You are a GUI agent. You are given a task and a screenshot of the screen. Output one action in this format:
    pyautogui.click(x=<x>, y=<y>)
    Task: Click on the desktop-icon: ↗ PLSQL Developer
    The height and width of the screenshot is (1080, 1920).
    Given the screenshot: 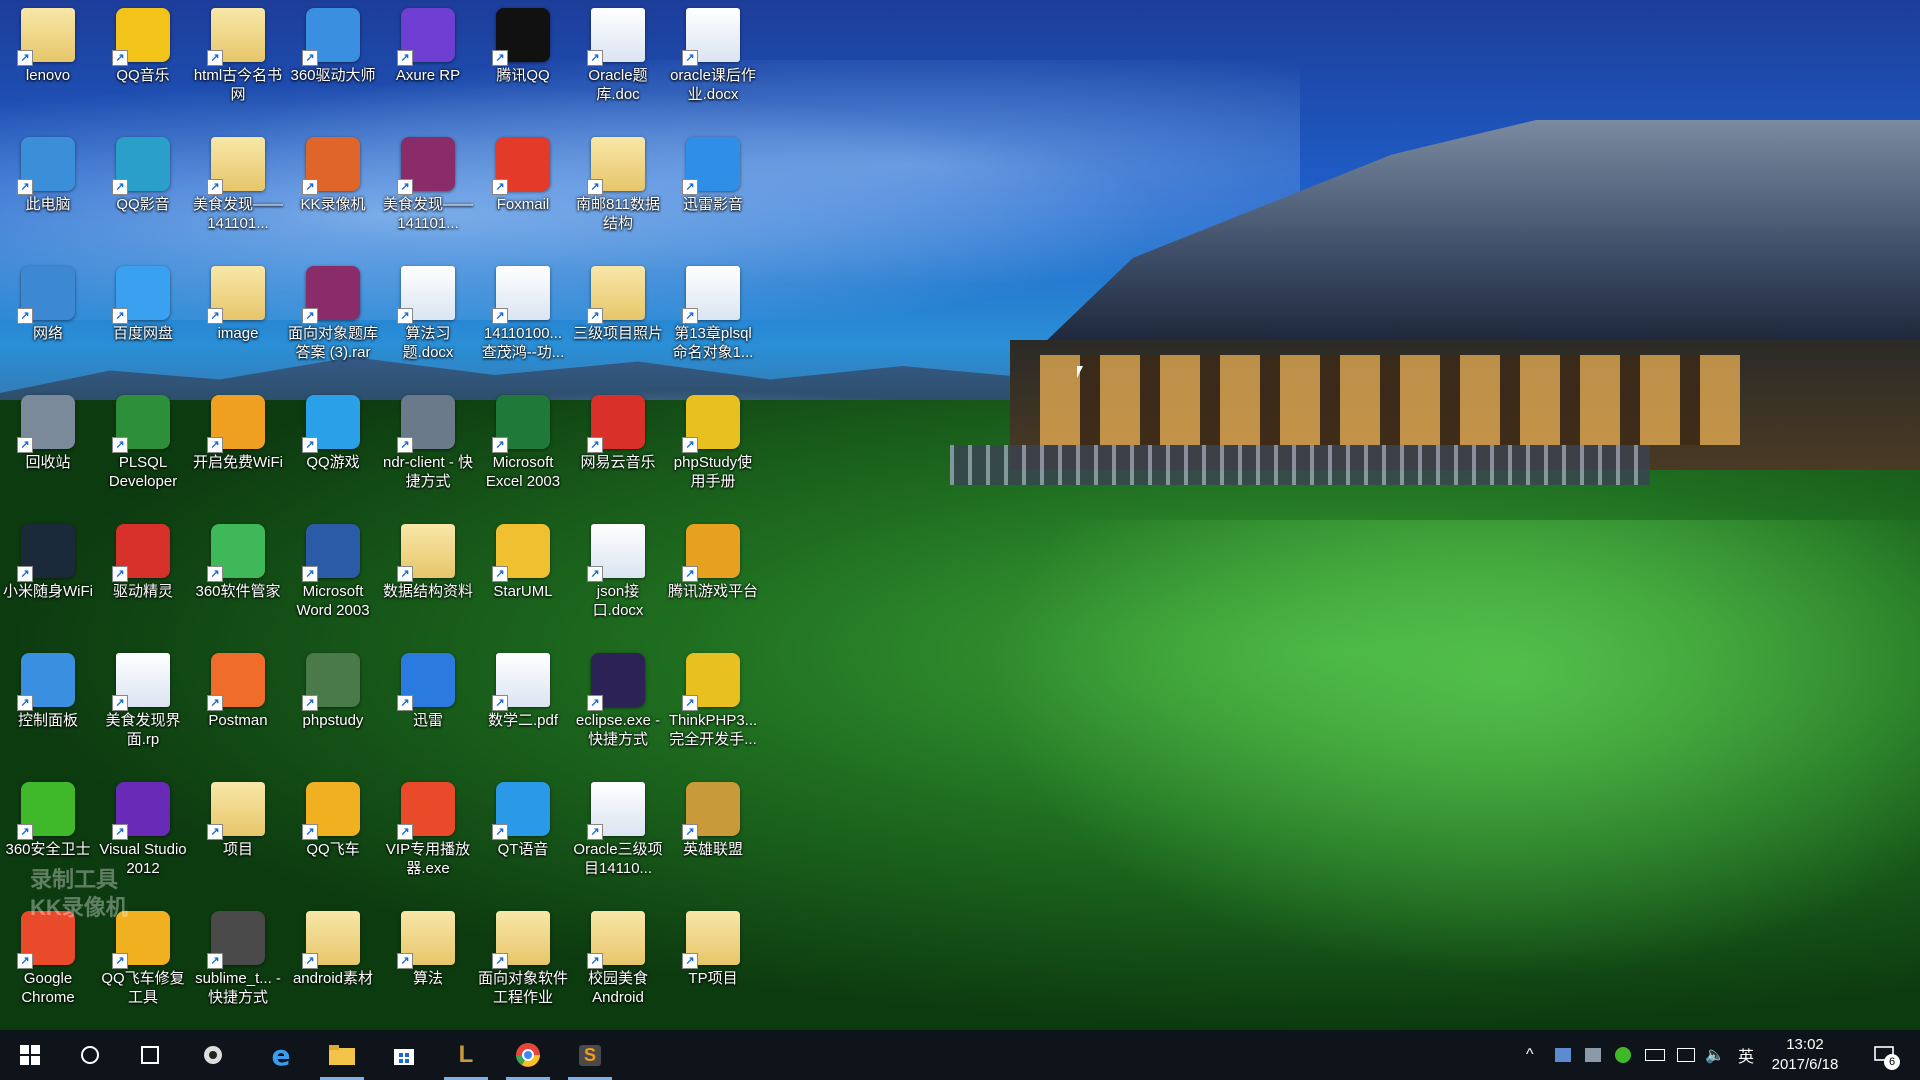 What is the action you would take?
    pyautogui.click(x=143, y=449)
    